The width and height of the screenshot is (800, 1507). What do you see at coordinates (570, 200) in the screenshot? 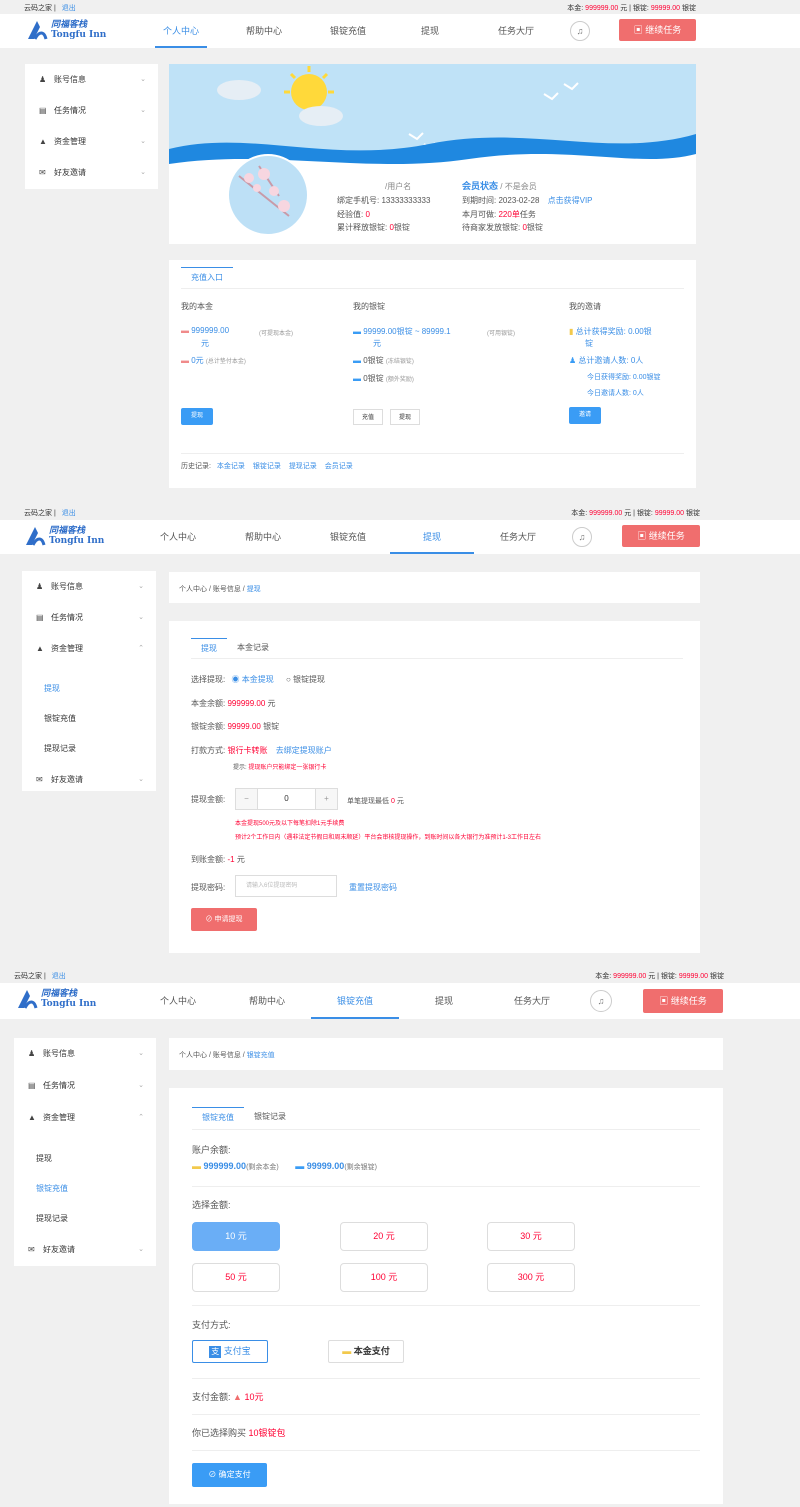
I see `get-vip-link: 点击获得VIP` at bounding box center [570, 200].